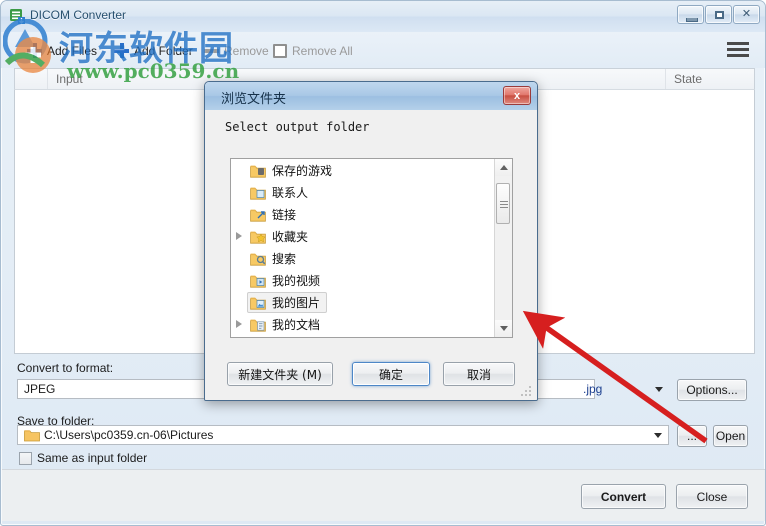 The height and width of the screenshot is (526, 766). Describe the element at coordinates (526, 391) in the screenshot. I see `resize-grip-icon` at that location.